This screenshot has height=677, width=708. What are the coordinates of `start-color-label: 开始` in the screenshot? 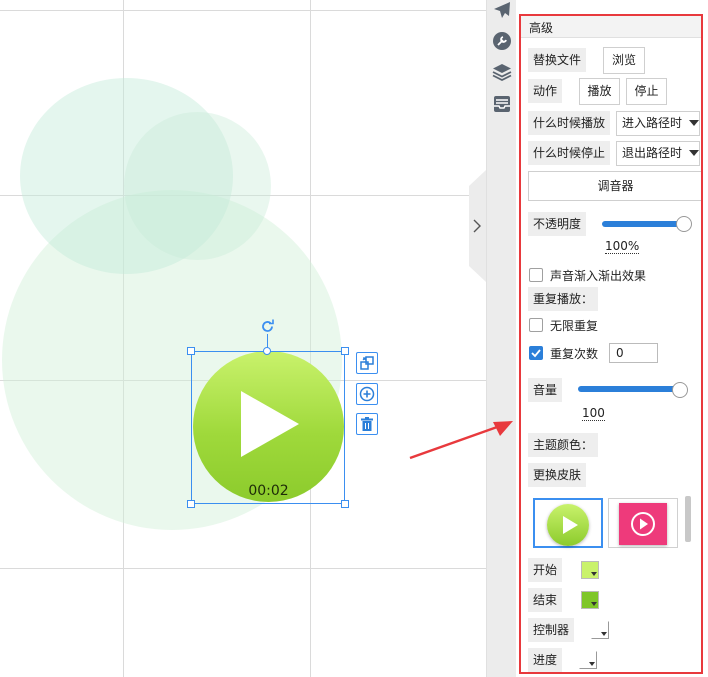 It's located at (545, 570).